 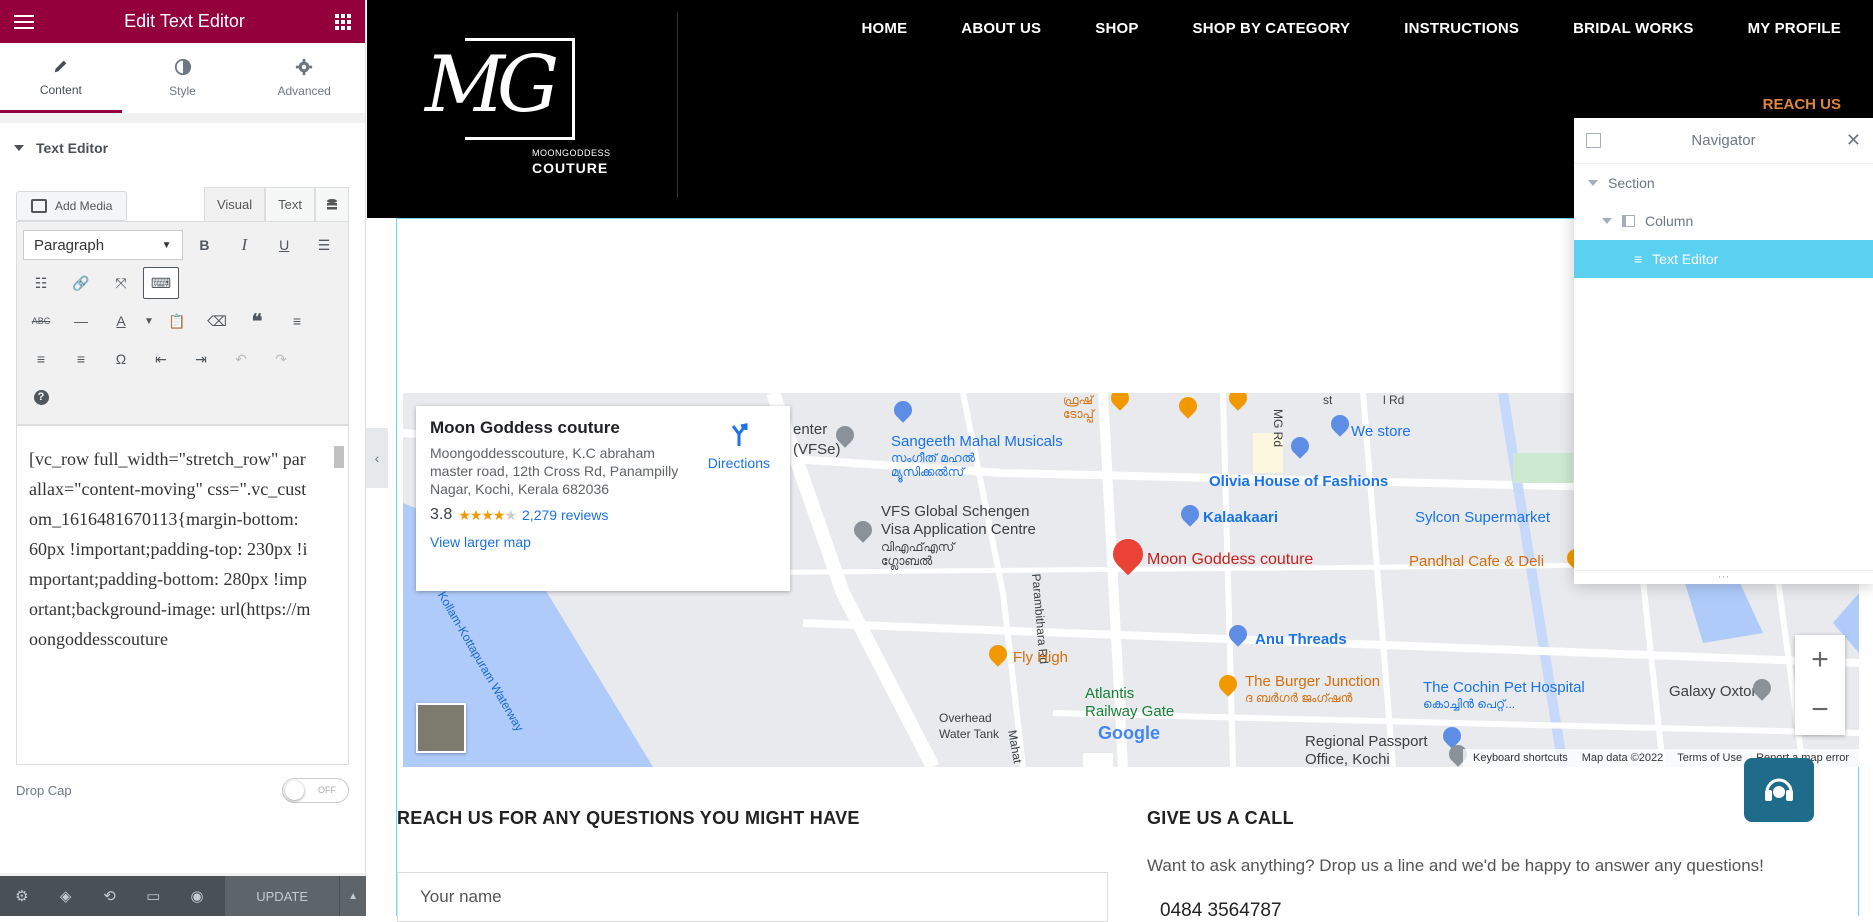 I want to click on nav-about-us: ABOUT US, so click(x=1001, y=28).